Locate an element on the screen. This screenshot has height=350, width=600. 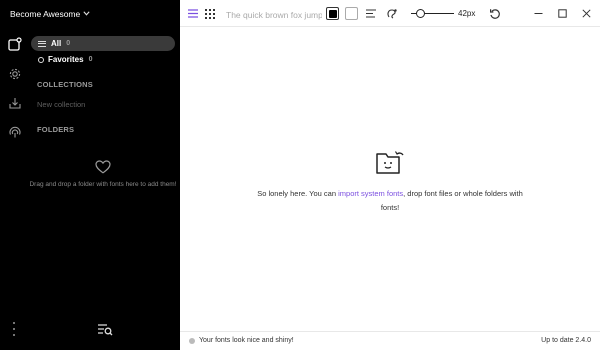
version-status: Up to date 2.4.0 is located at coordinates (566, 340).